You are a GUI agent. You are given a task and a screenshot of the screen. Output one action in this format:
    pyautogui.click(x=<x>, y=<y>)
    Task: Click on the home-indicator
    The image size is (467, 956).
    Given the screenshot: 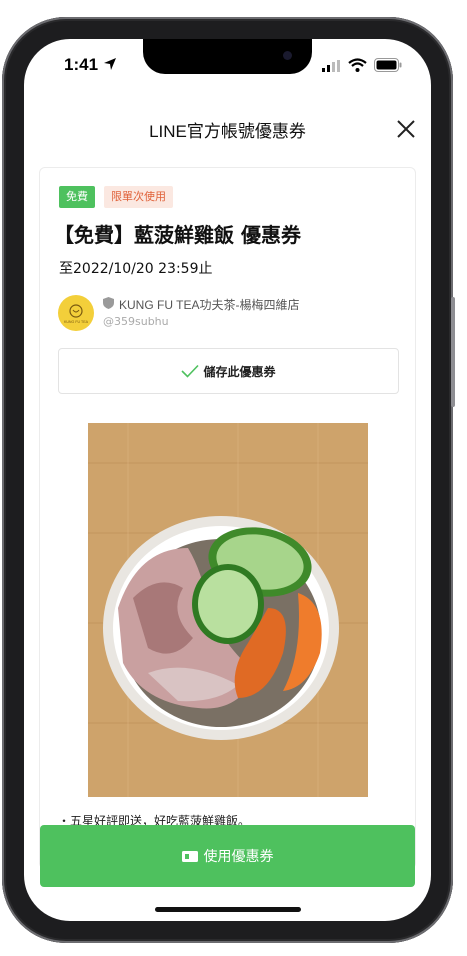 What is the action you would take?
    pyautogui.click(x=228, y=909)
    